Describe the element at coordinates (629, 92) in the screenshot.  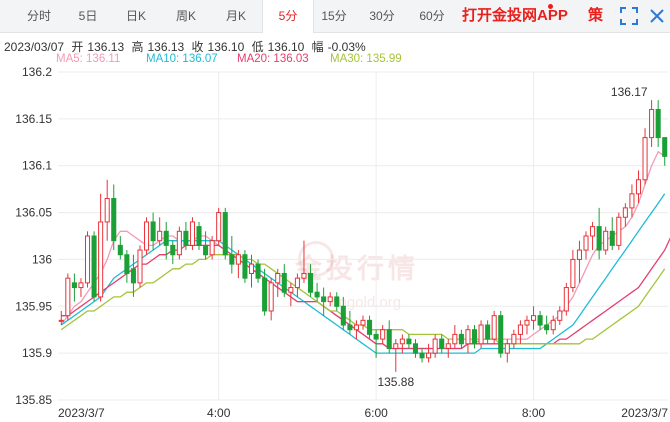
I see `high-annotation: 136.17` at that location.